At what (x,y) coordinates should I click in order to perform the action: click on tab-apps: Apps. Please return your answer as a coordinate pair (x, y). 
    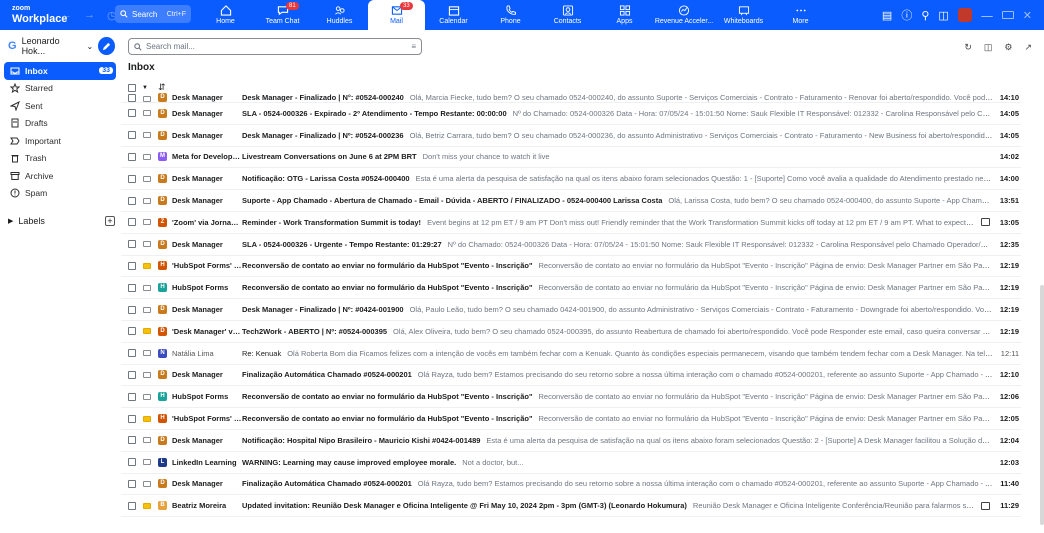
    Looking at the image, I should click on (624, 15).